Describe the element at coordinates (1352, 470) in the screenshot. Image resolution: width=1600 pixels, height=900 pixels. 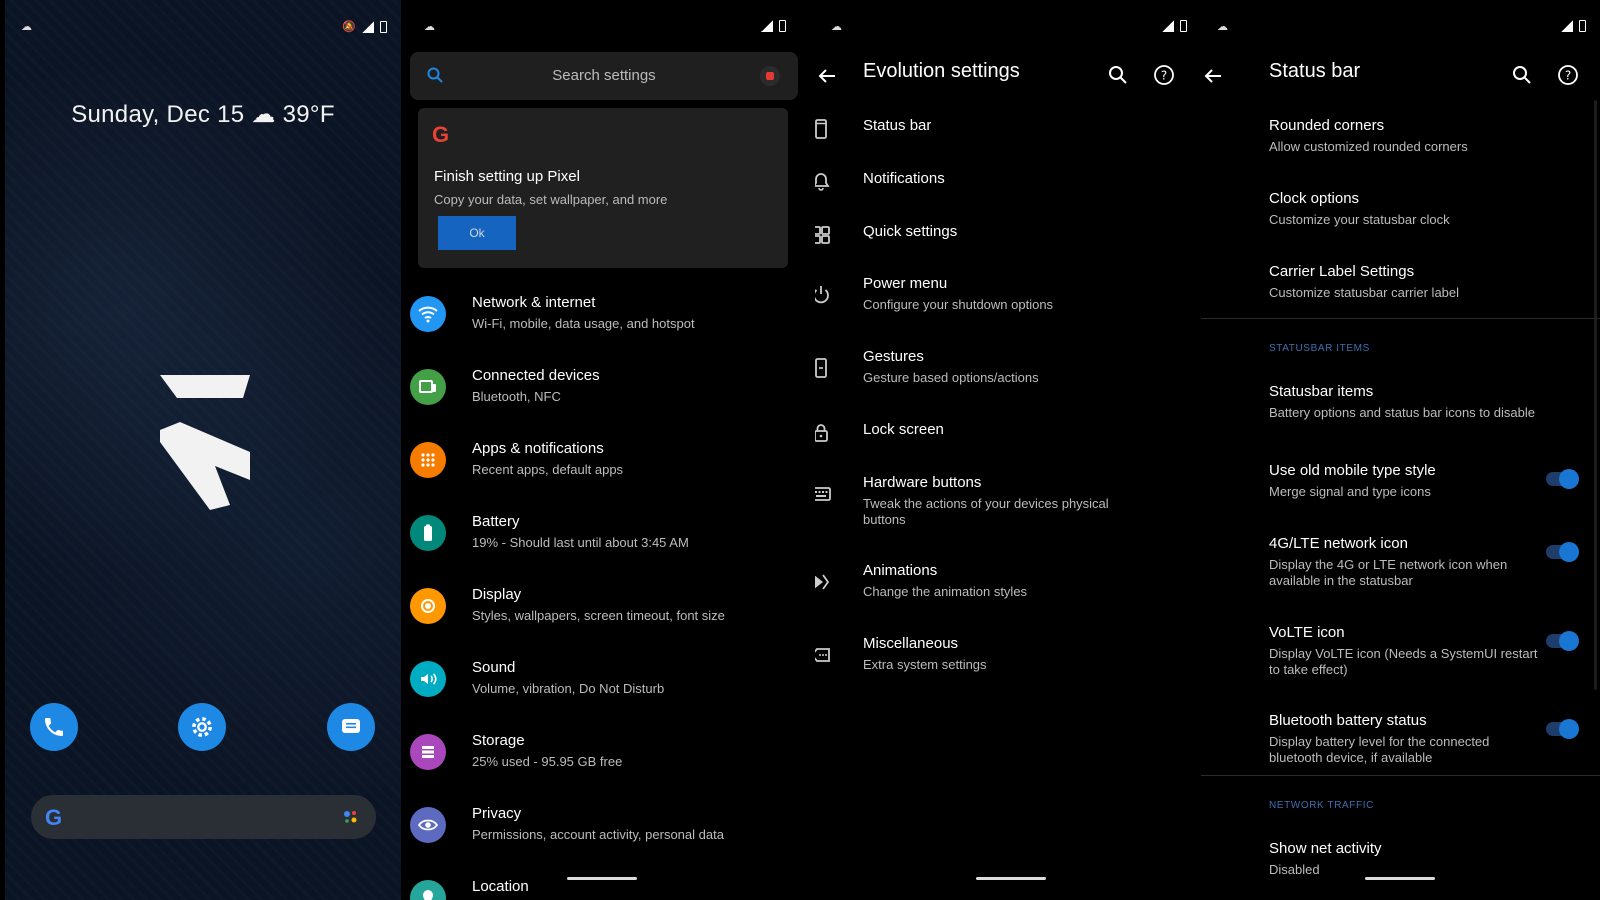
I see `item-title: Use old mobile type style` at that location.